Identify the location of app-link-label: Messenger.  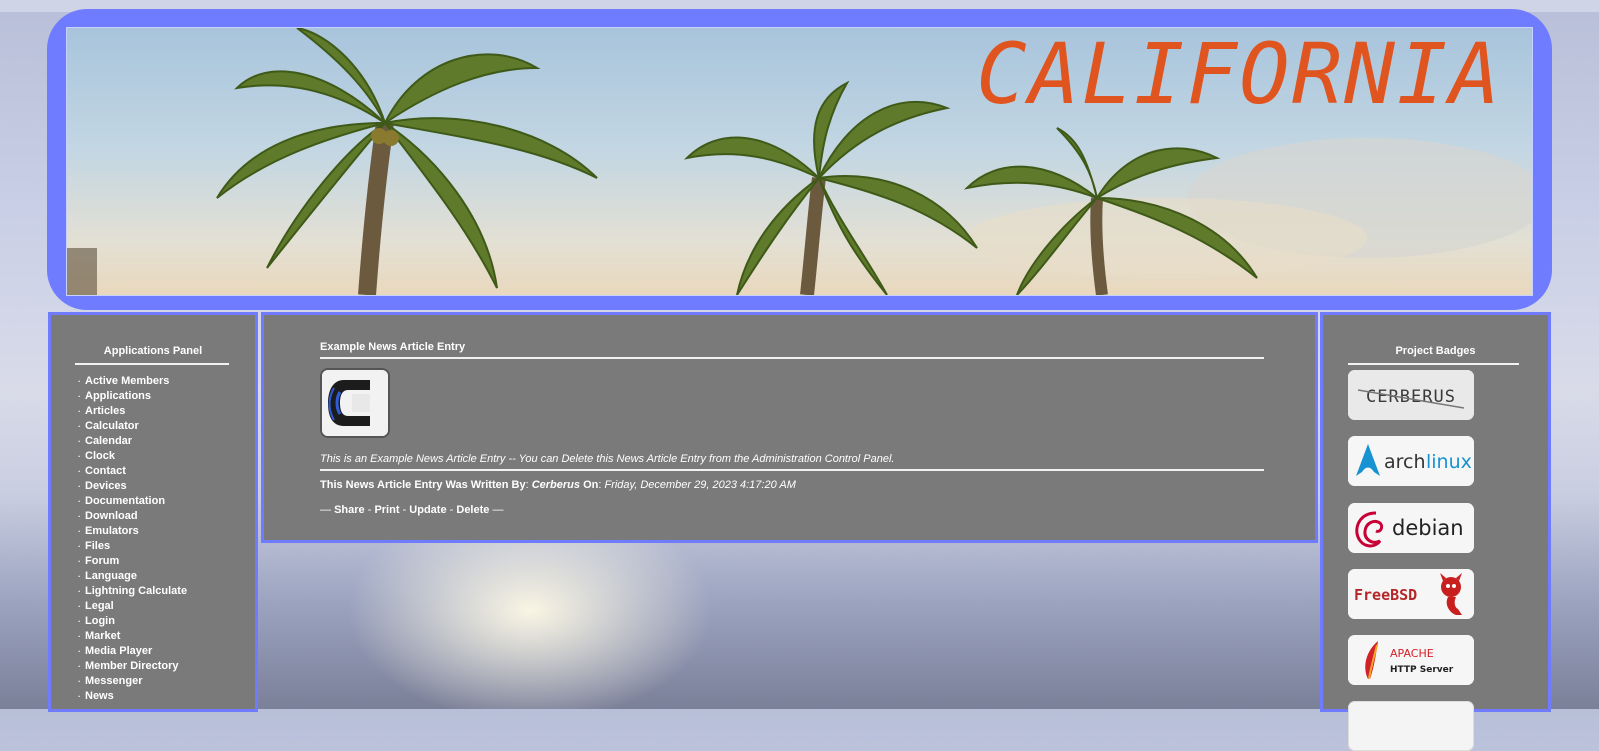
(114, 681).